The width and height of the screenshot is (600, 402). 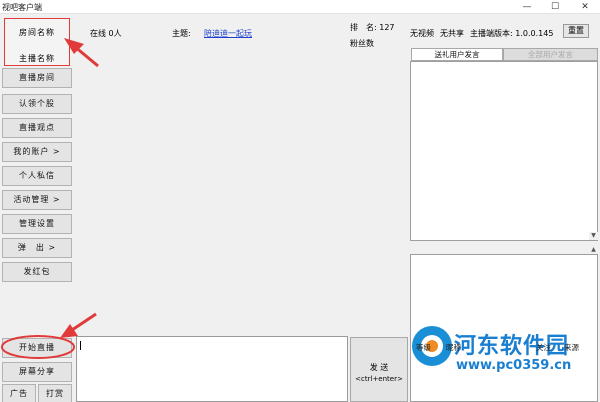 I want to click on col-source: 来源, so click(x=571, y=347).